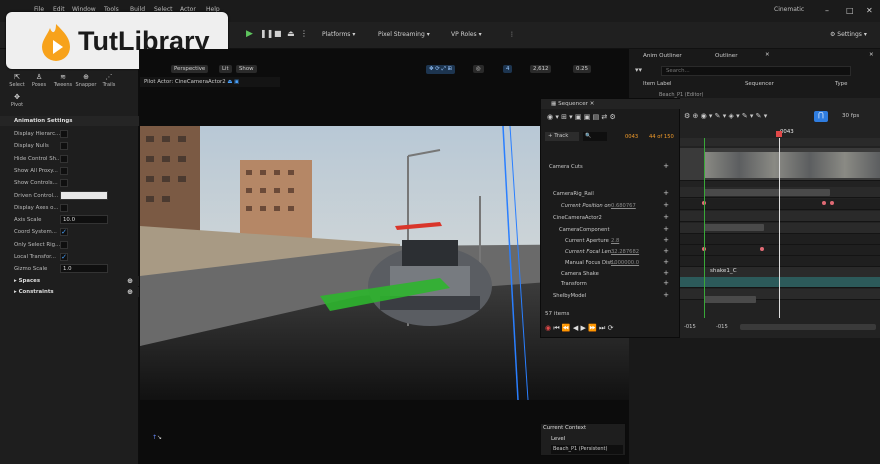  What do you see at coordinates (84, 269) in the screenshot?
I see `setting-number-input: 1.0` at bounding box center [84, 269].